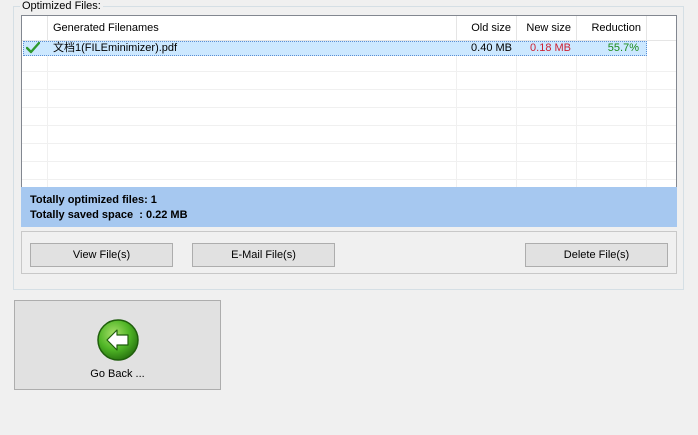 This screenshot has height=435, width=698. Describe the element at coordinates (487, 28) in the screenshot. I see `header-old-size: Old size` at that location.